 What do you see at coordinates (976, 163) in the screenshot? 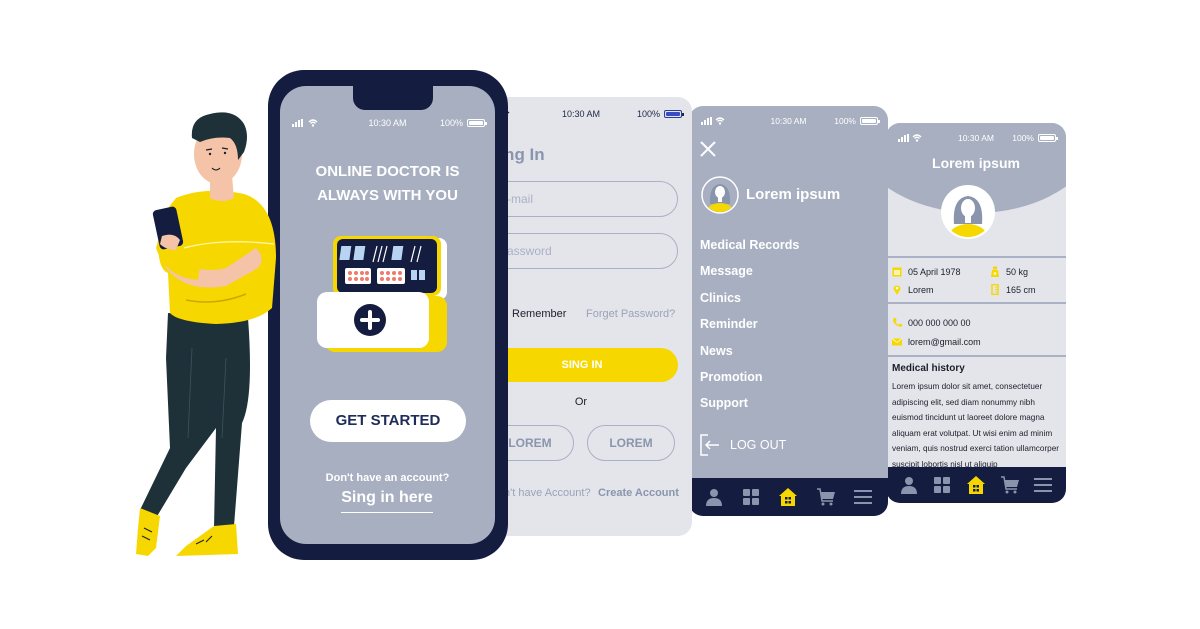
I see `profile-name: Lorem ipsum` at bounding box center [976, 163].